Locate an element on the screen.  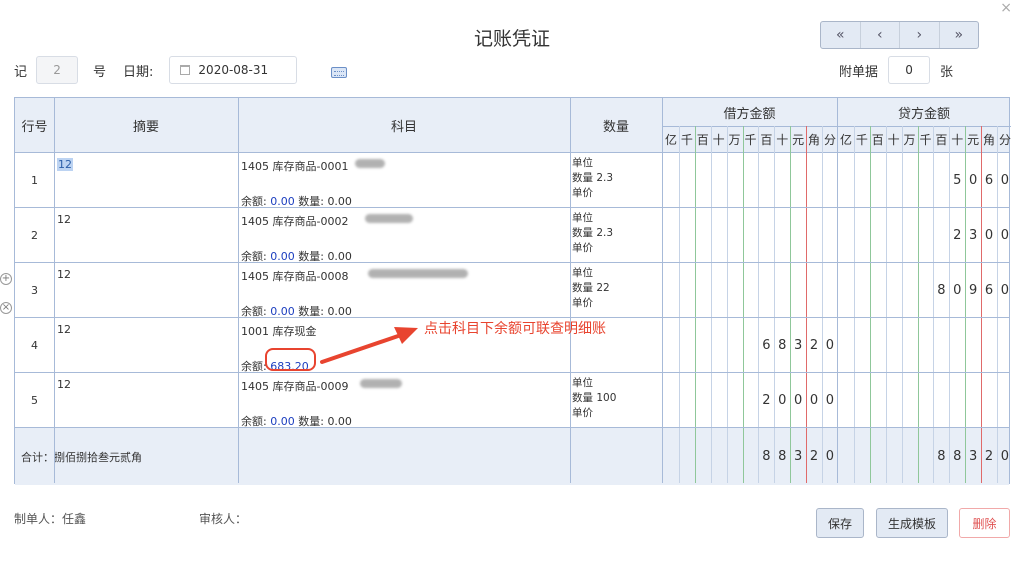
qty-amount: 数量 100 is located at coordinates (594, 398).